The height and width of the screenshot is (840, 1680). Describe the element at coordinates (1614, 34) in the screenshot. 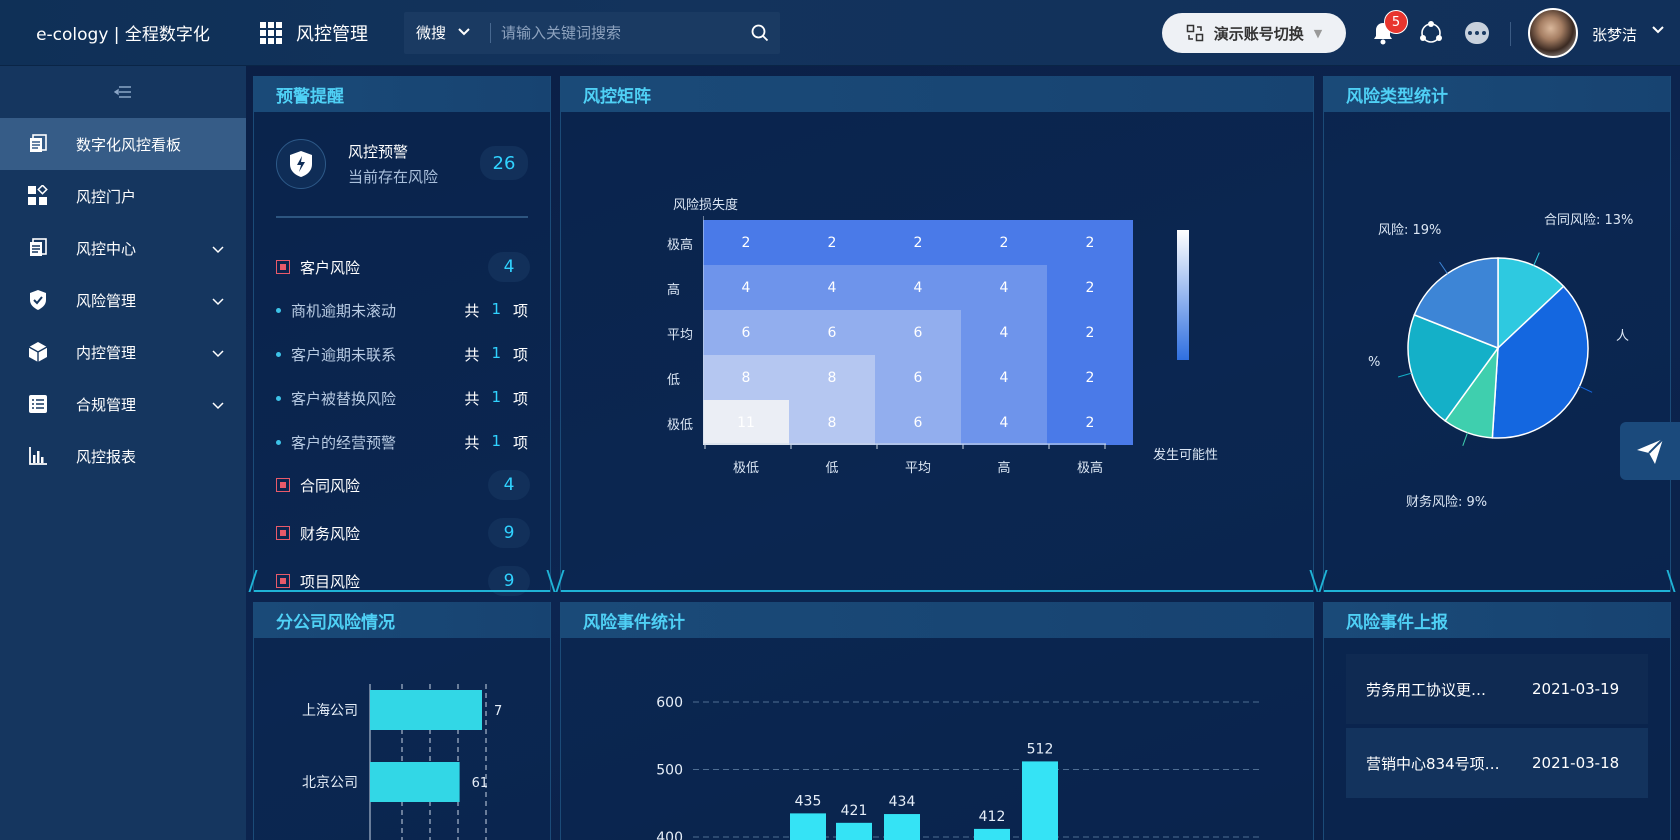

I see `user-name: 张梦洁` at that location.